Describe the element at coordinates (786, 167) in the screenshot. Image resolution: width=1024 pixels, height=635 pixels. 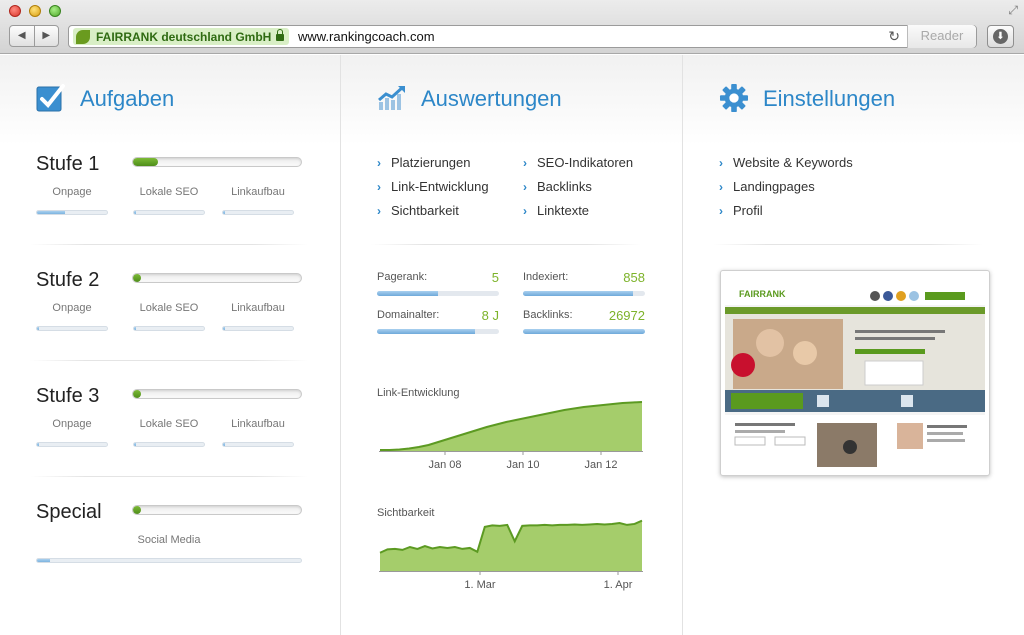
I see `link-website-keywords: › Website & Keywords` at that location.